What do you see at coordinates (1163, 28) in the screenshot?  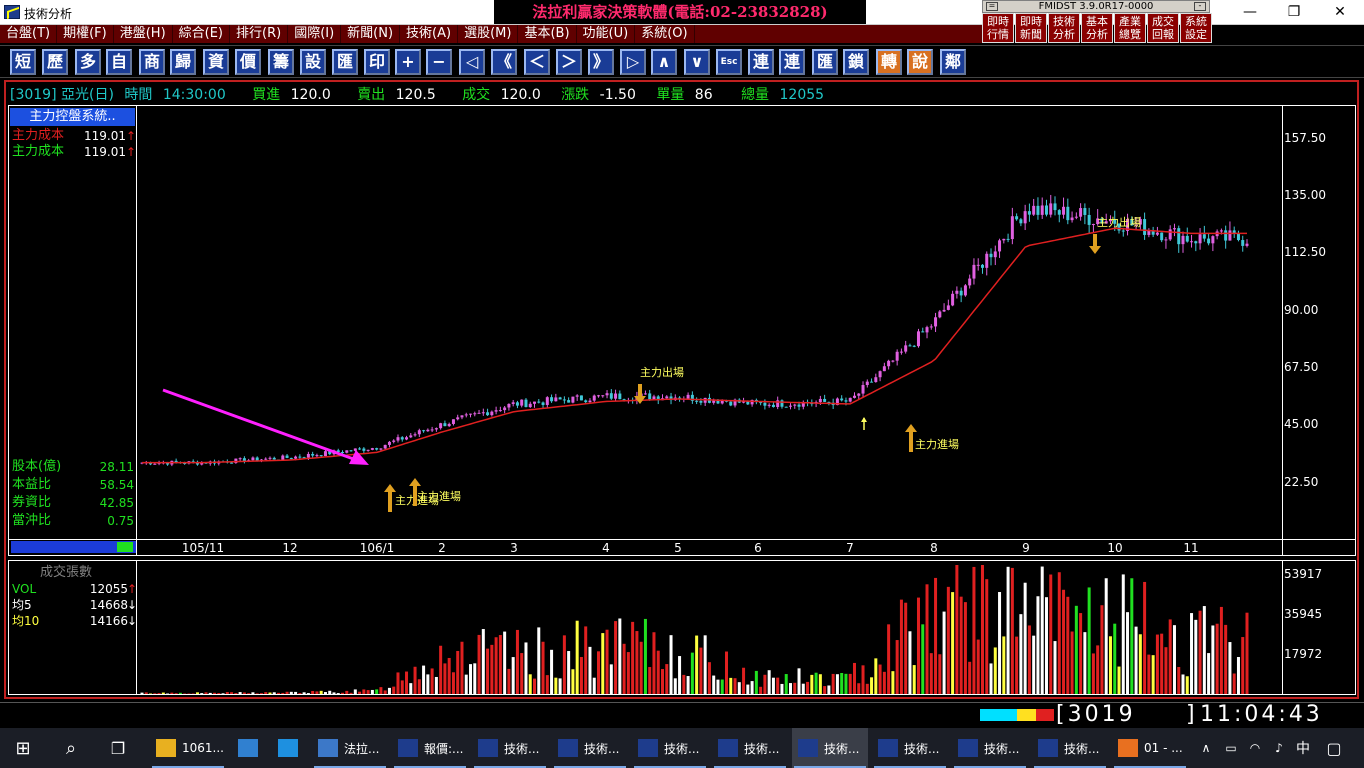 I see `quick-button: 成交 回報` at bounding box center [1163, 28].